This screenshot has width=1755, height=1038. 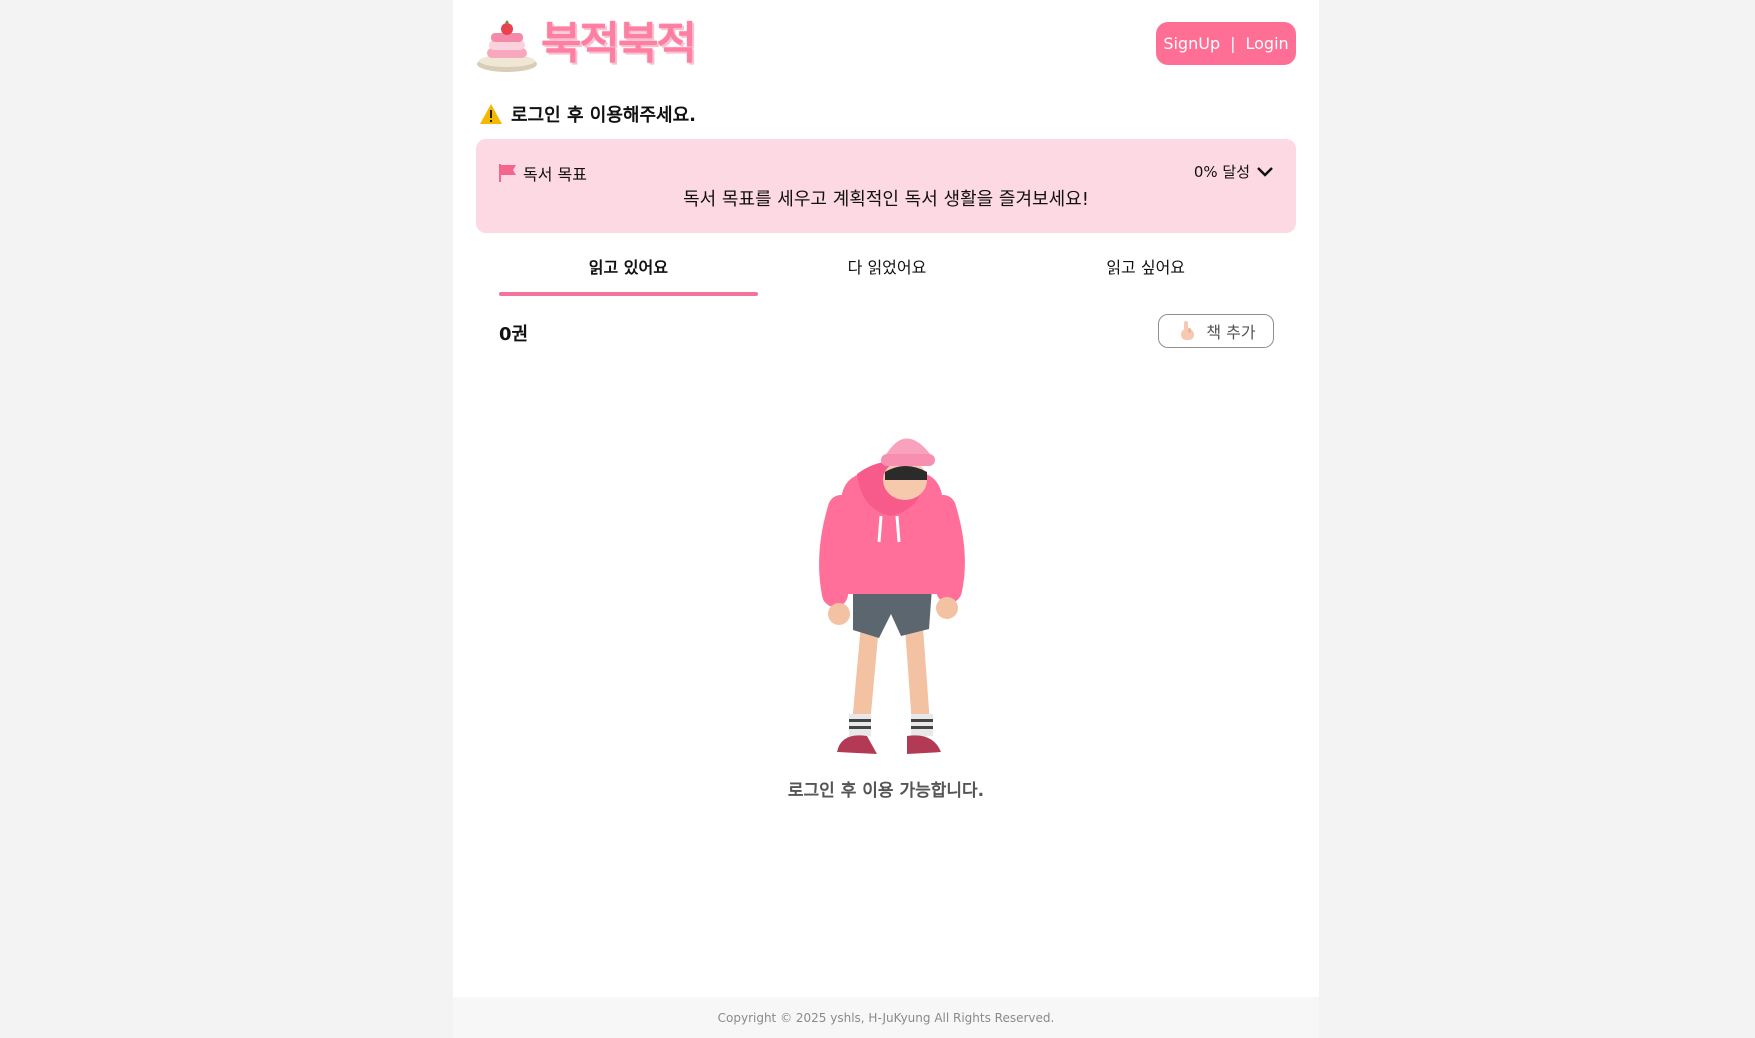 I want to click on login-warning: 로그인 후 이용해주세요., so click(x=587, y=114).